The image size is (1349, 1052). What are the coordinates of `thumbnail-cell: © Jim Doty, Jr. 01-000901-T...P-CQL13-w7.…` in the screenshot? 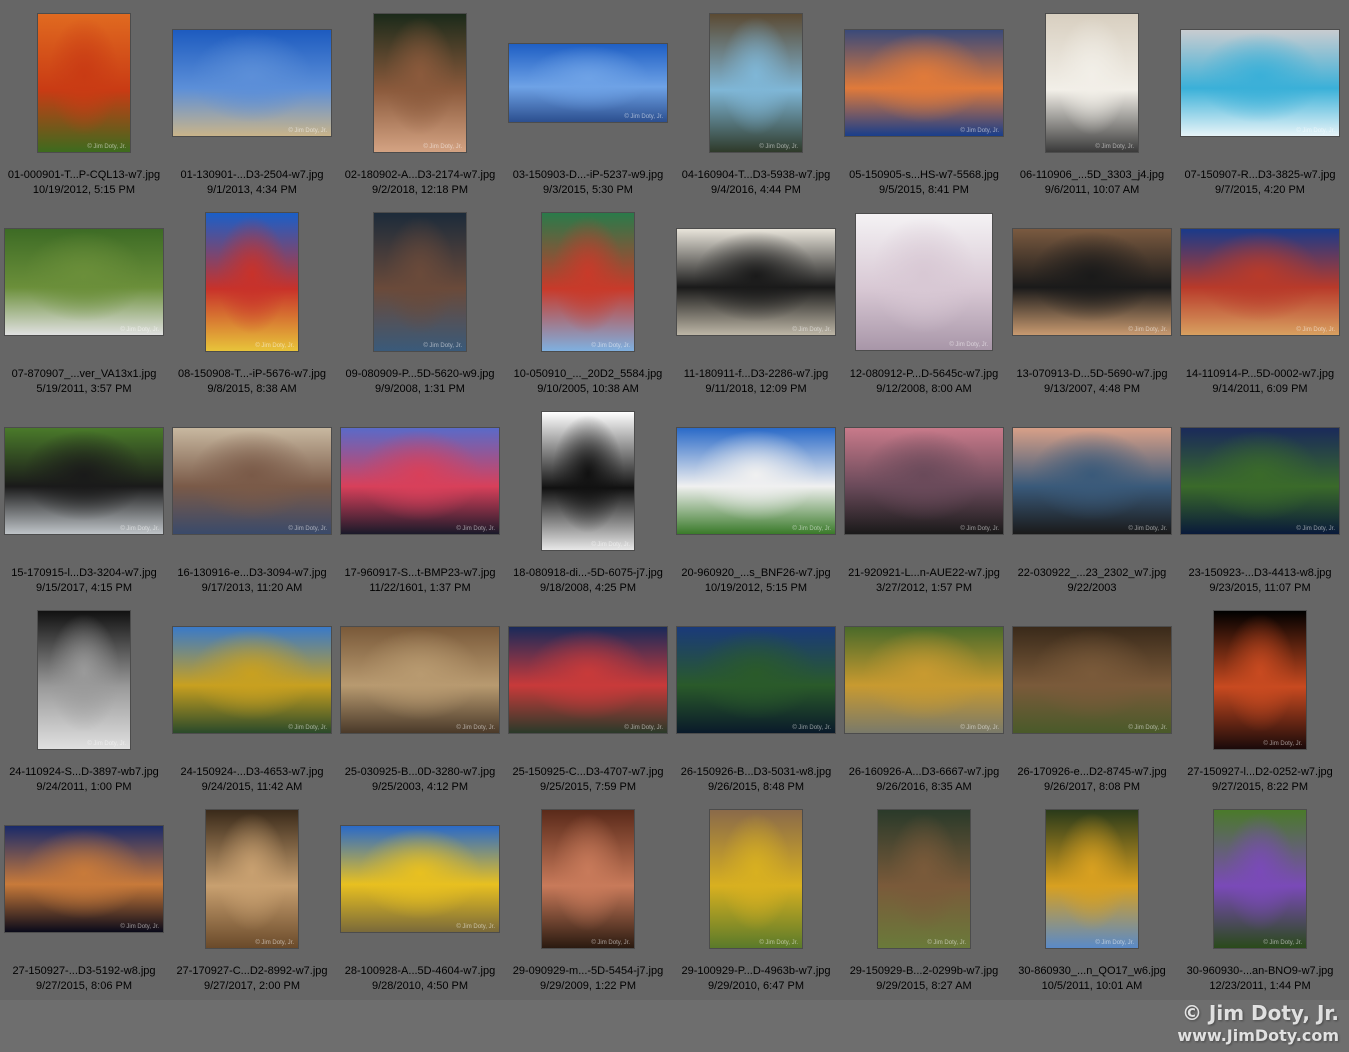 It's located at (84, 101).